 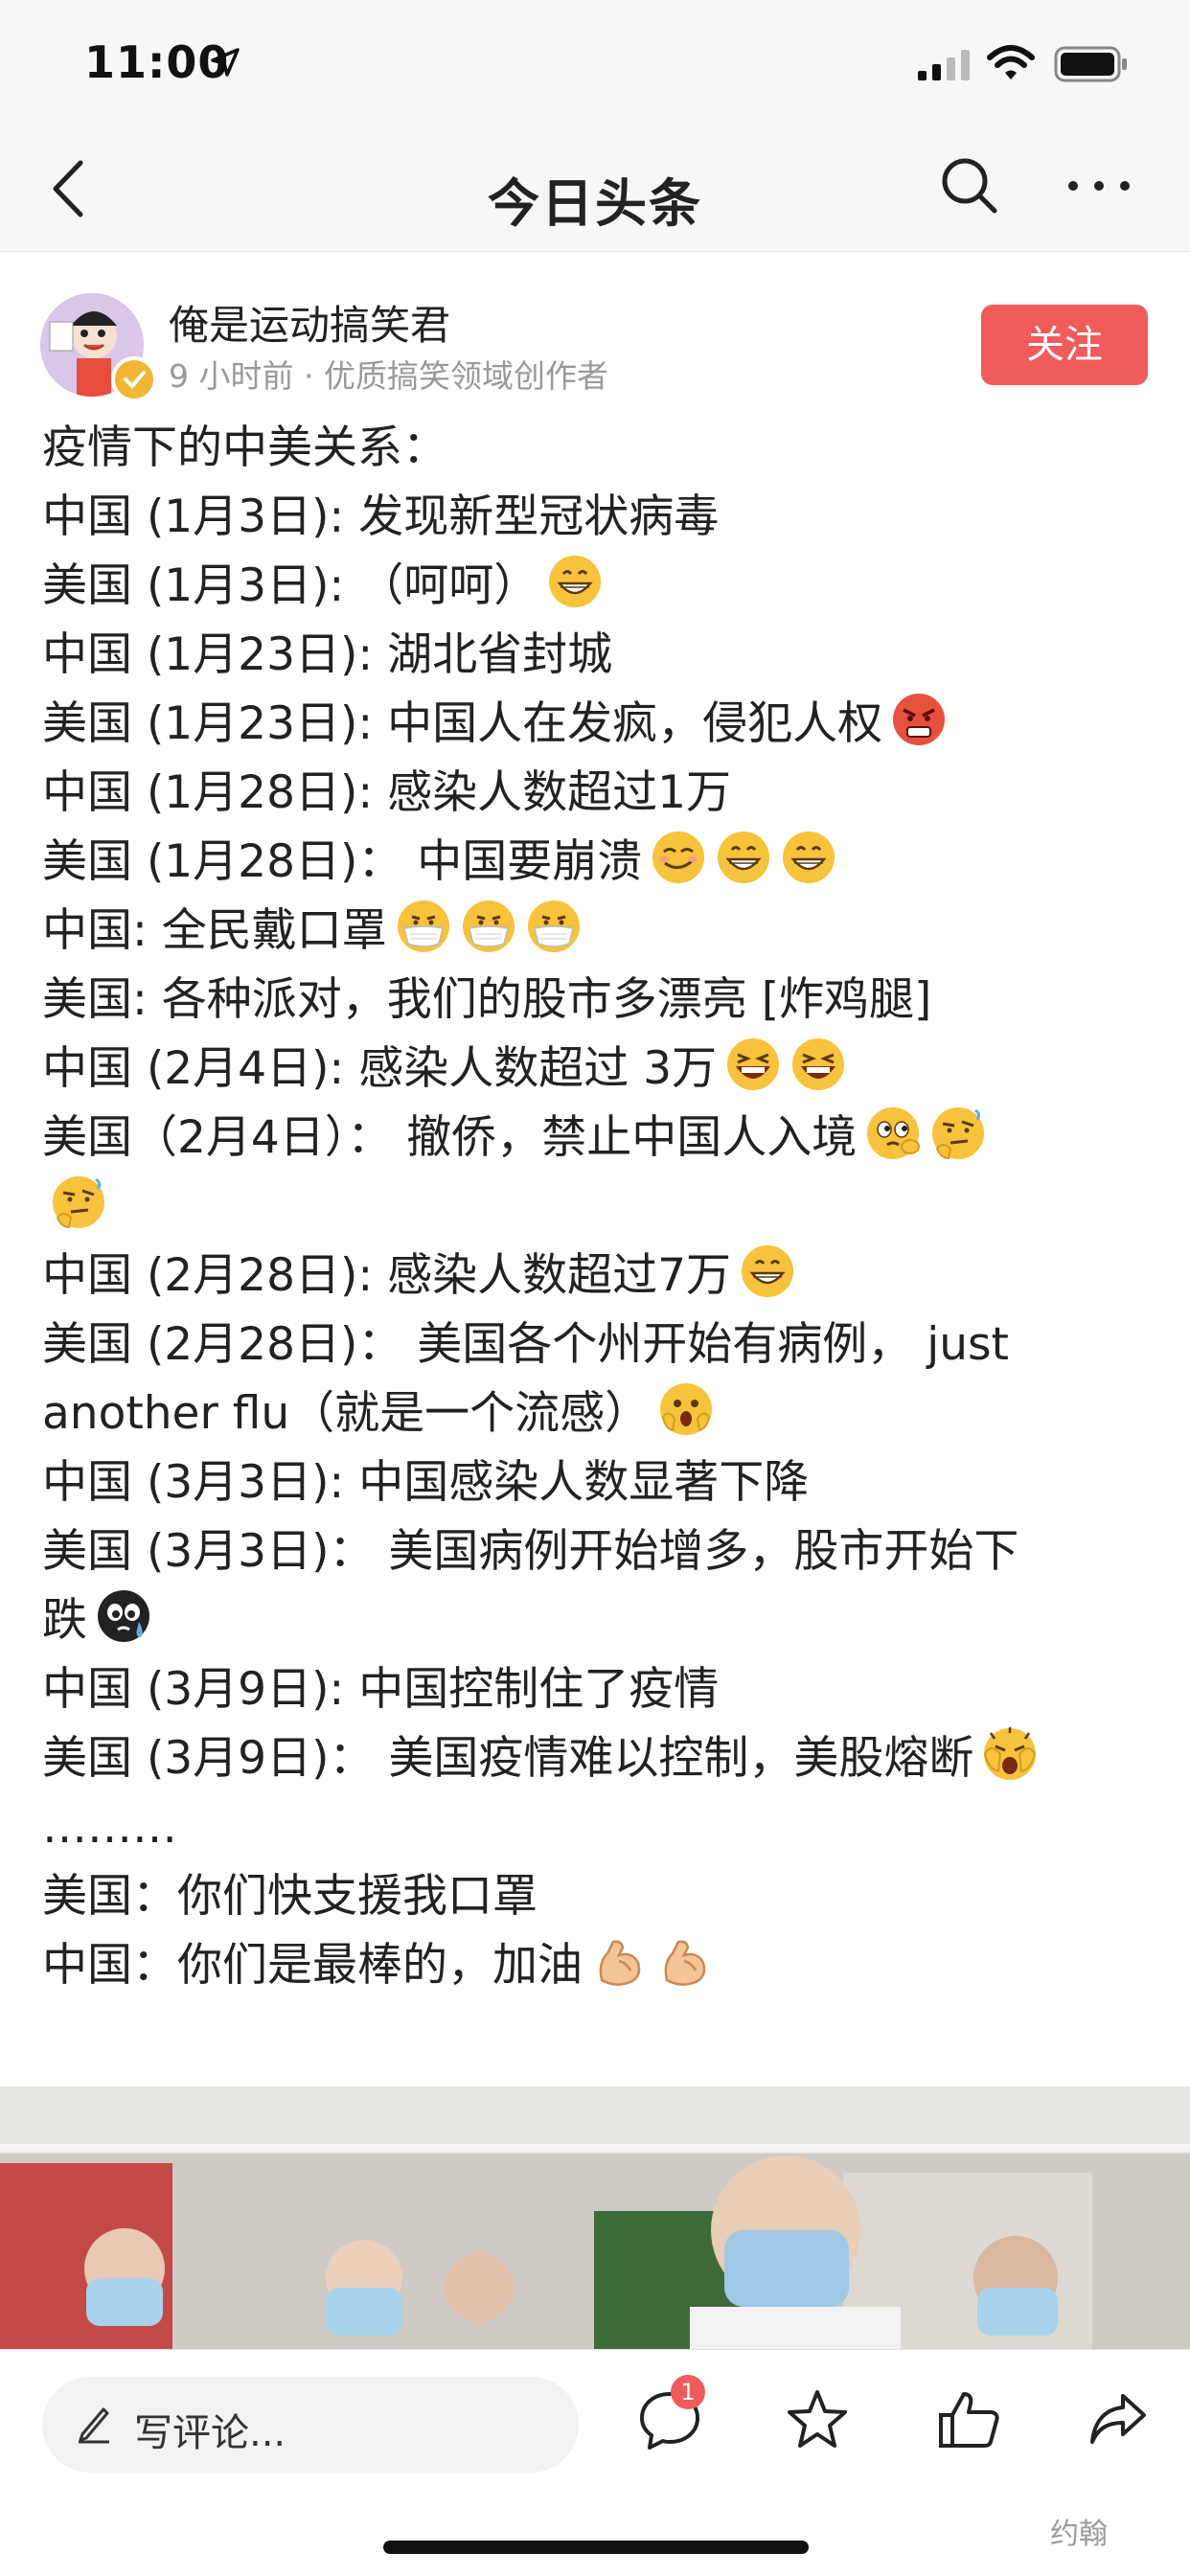 I want to click on page-title: 今日头条, so click(x=595, y=203).